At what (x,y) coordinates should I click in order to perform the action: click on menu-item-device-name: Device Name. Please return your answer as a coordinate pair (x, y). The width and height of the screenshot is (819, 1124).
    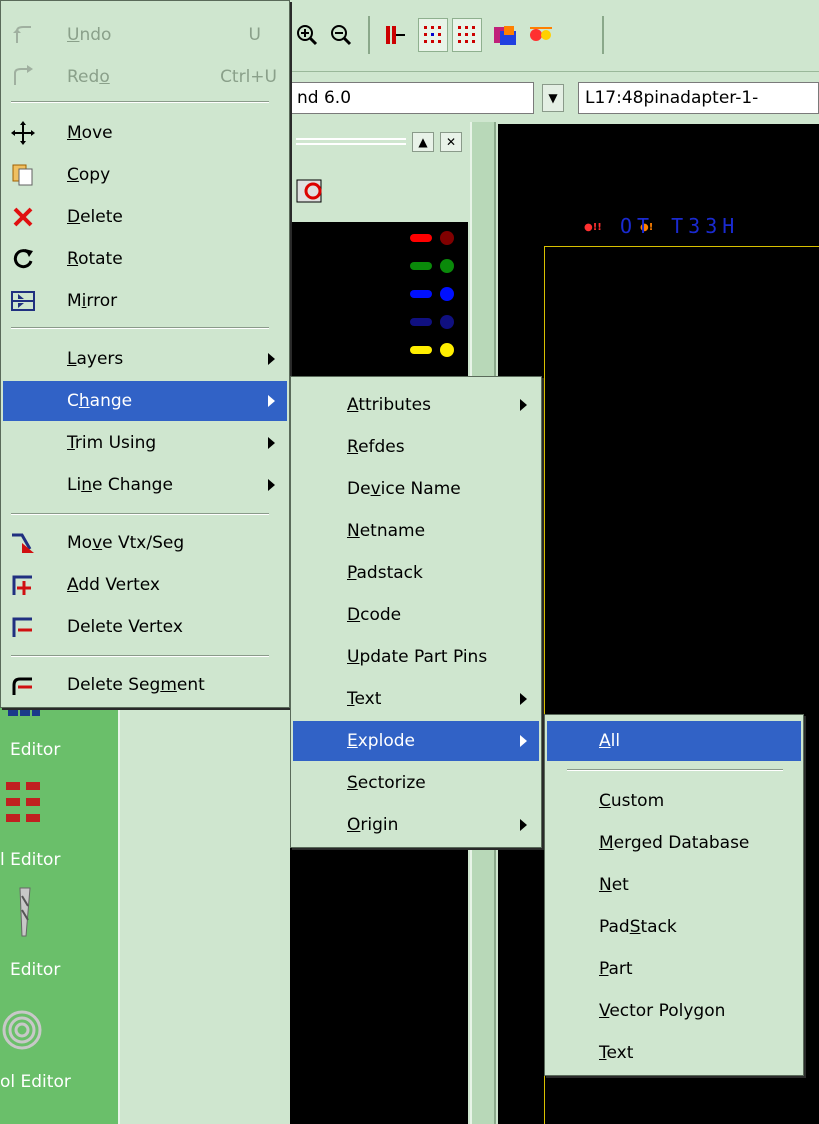
    Looking at the image, I should click on (416, 489).